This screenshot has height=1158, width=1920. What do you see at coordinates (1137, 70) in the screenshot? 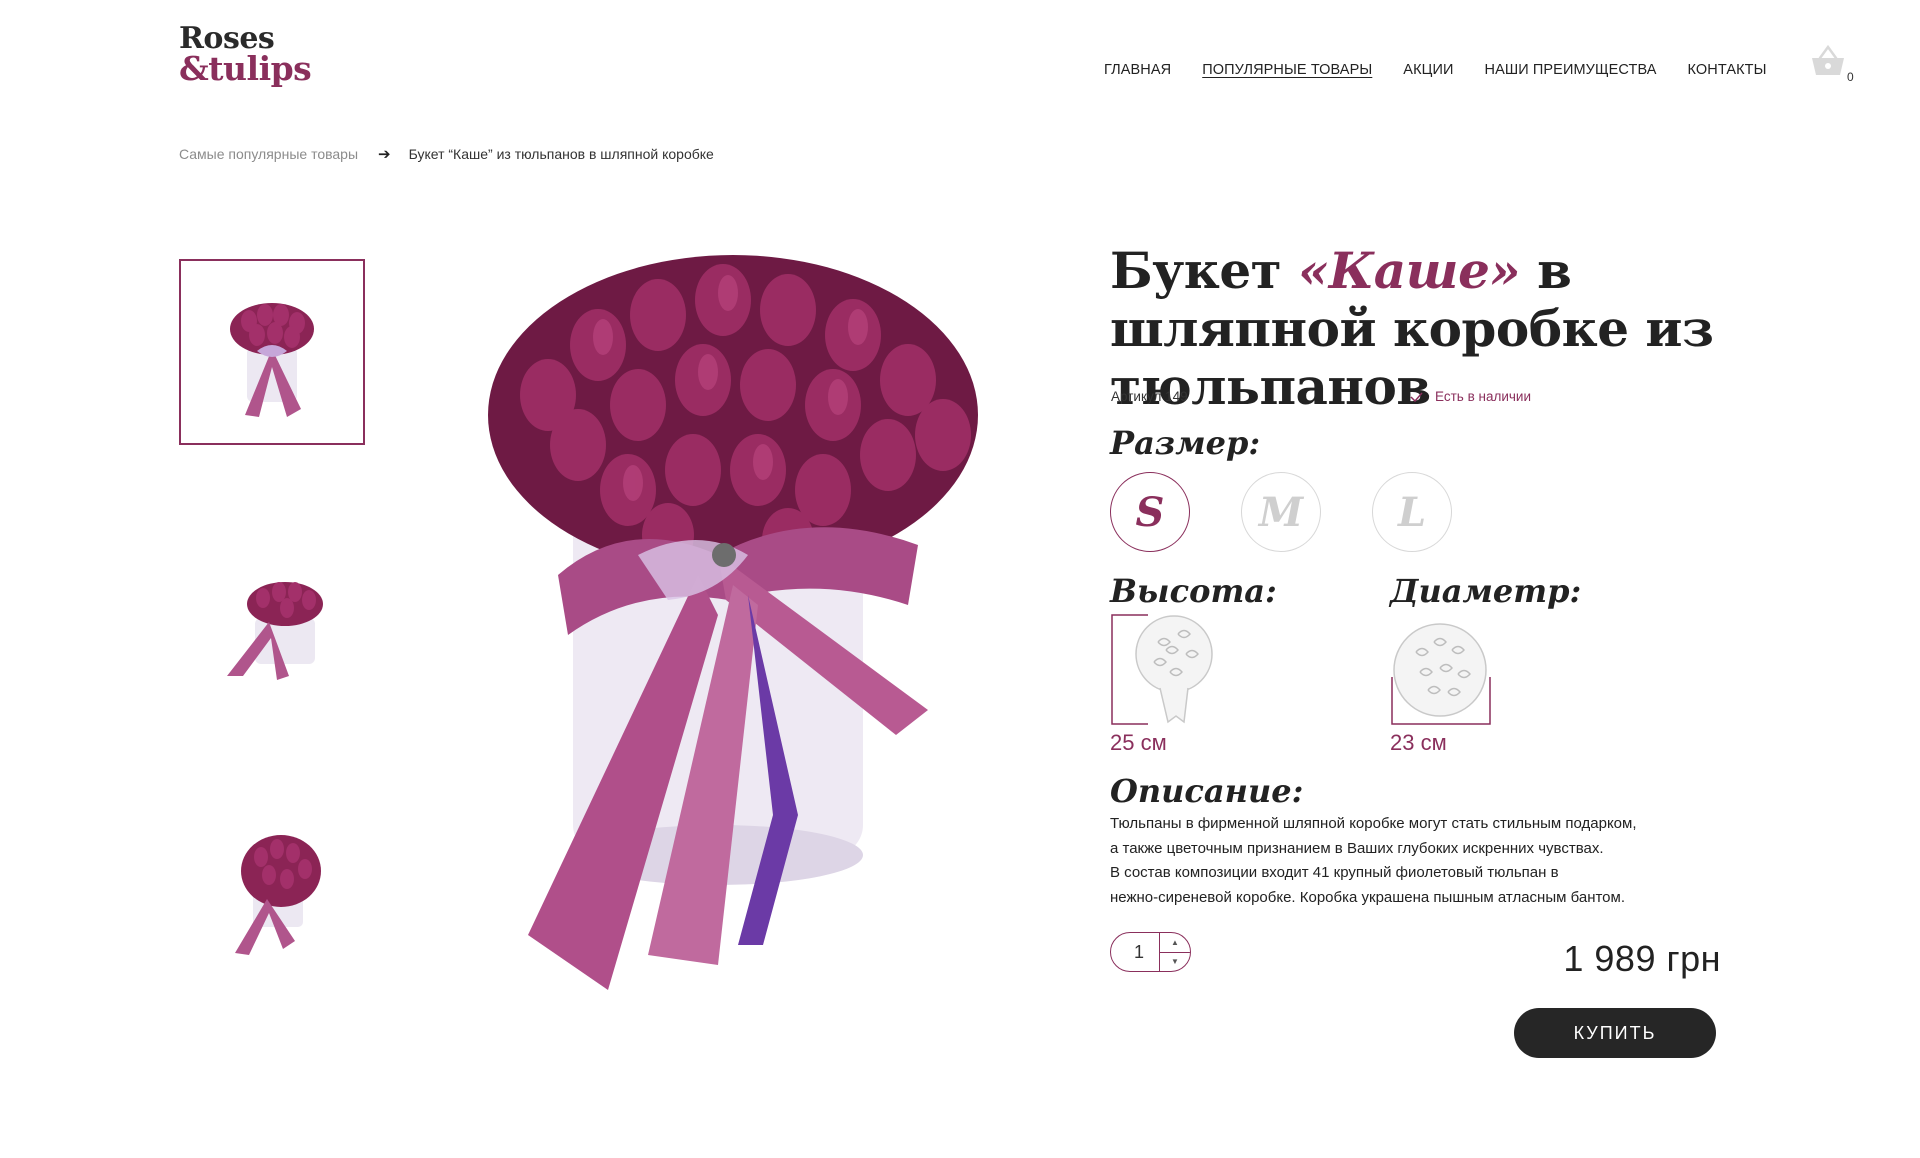
I see `nav-home: ГЛАВНАЯ` at bounding box center [1137, 70].